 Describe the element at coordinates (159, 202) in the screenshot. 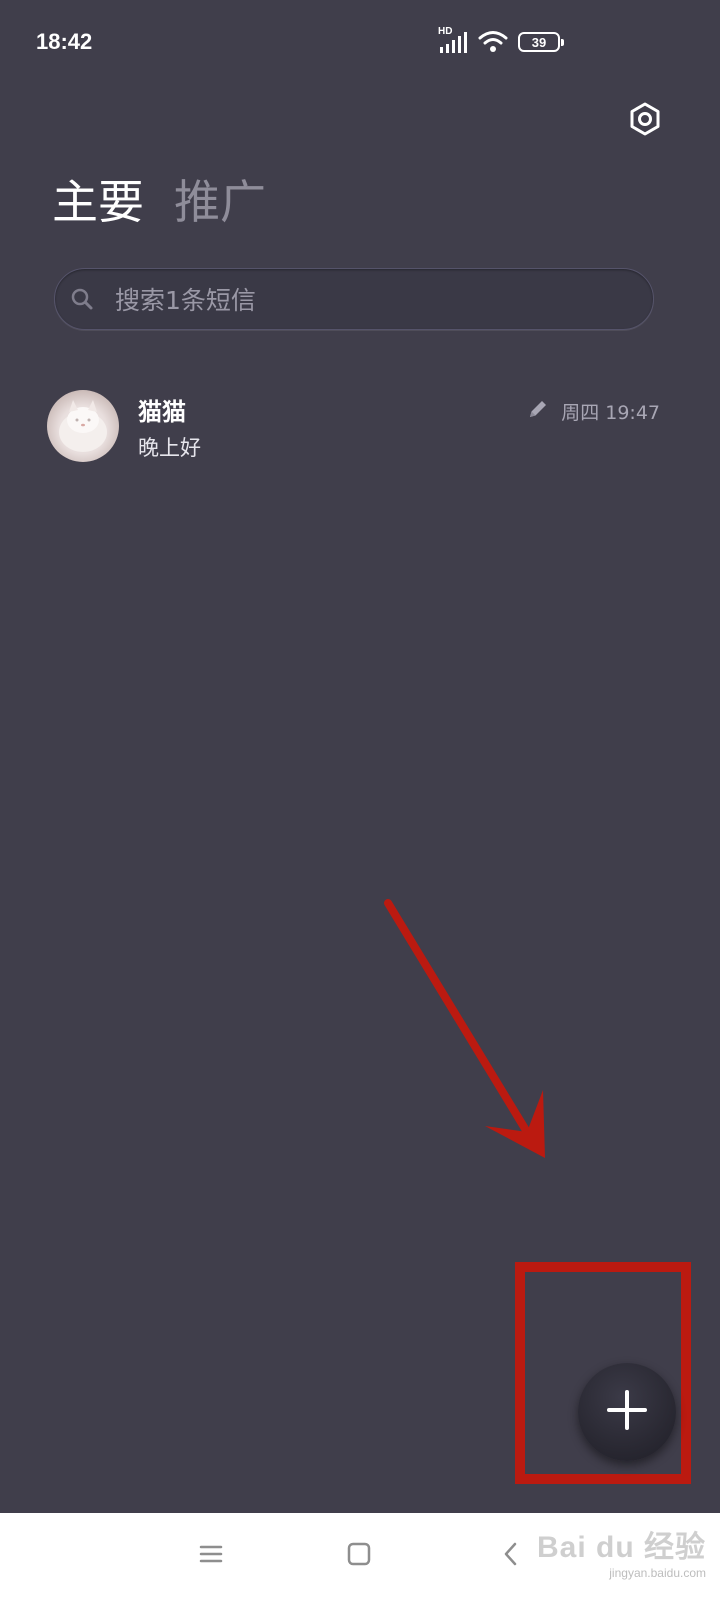

I see `tab-bar: 主要 推广` at that location.